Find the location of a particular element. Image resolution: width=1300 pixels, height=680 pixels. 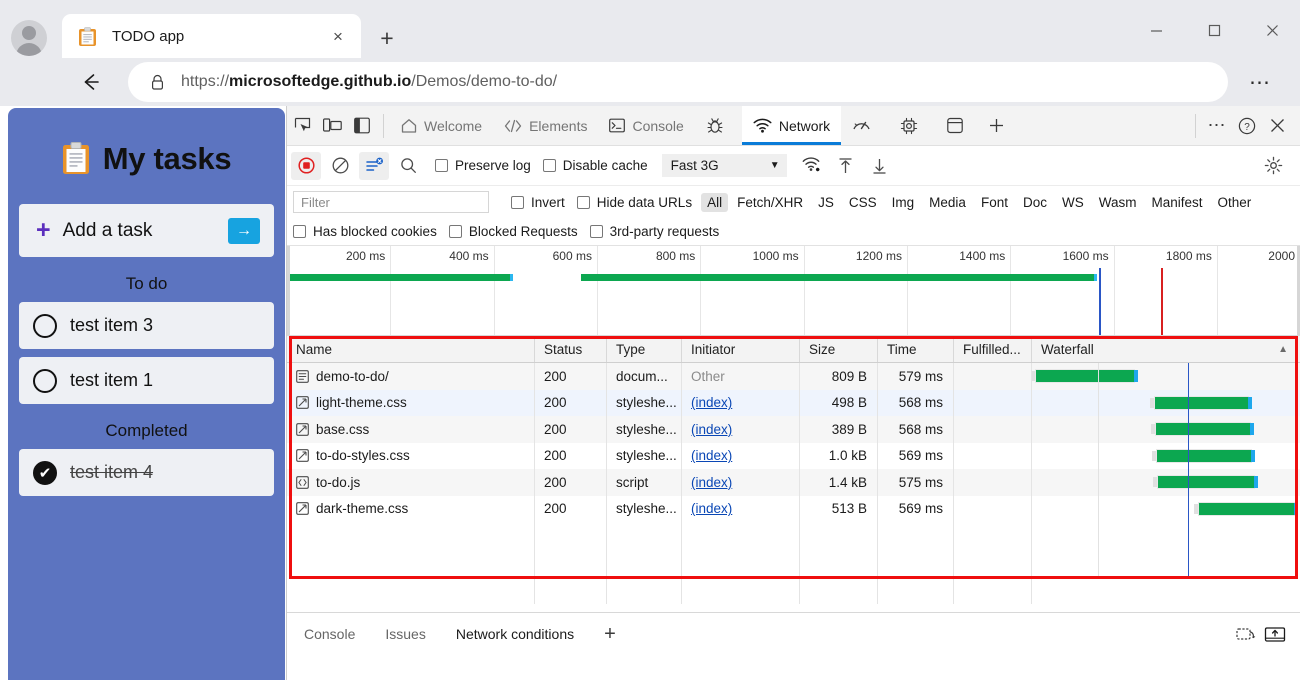

filter-type-manifest: Manifest is located at coordinates (1176, 202).